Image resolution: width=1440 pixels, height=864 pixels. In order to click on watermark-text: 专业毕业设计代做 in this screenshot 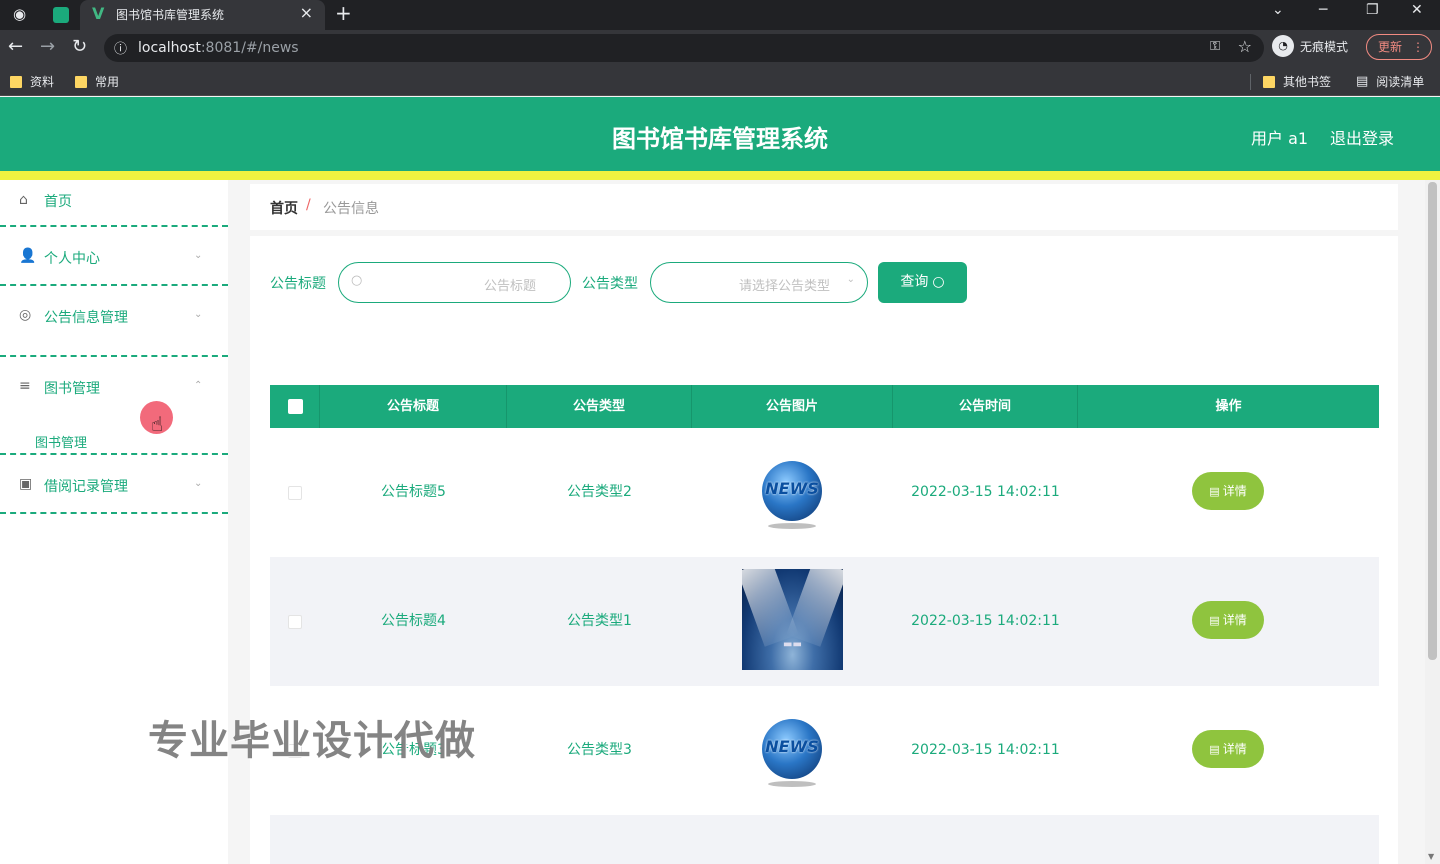, I will do `click(312, 741)`.